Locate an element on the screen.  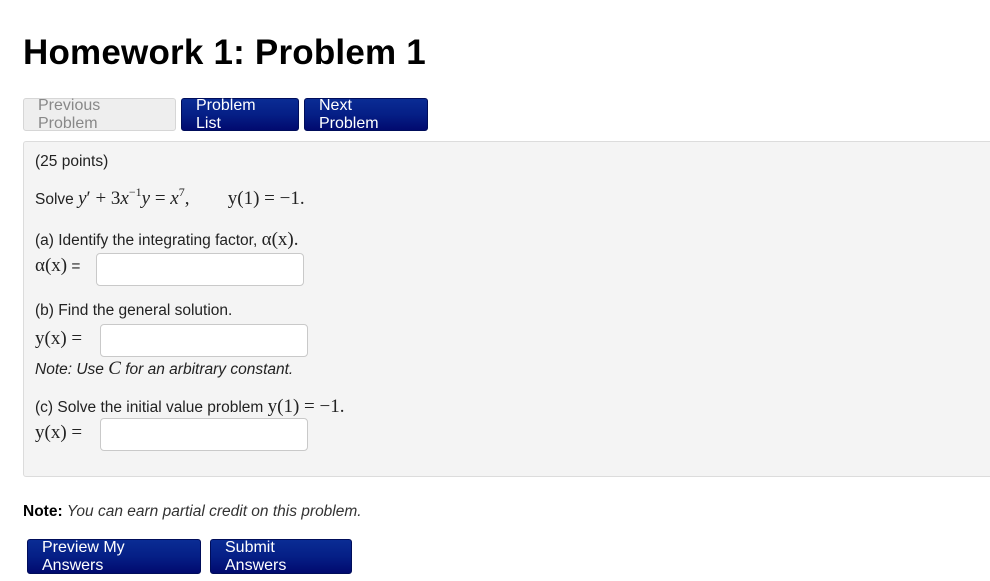
part-a-label: α(x) = is located at coordinates (58, 265).